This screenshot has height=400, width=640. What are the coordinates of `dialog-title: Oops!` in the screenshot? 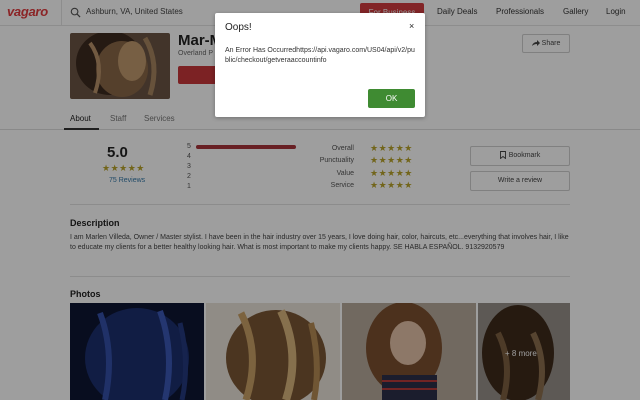 It's located at (238, 27).